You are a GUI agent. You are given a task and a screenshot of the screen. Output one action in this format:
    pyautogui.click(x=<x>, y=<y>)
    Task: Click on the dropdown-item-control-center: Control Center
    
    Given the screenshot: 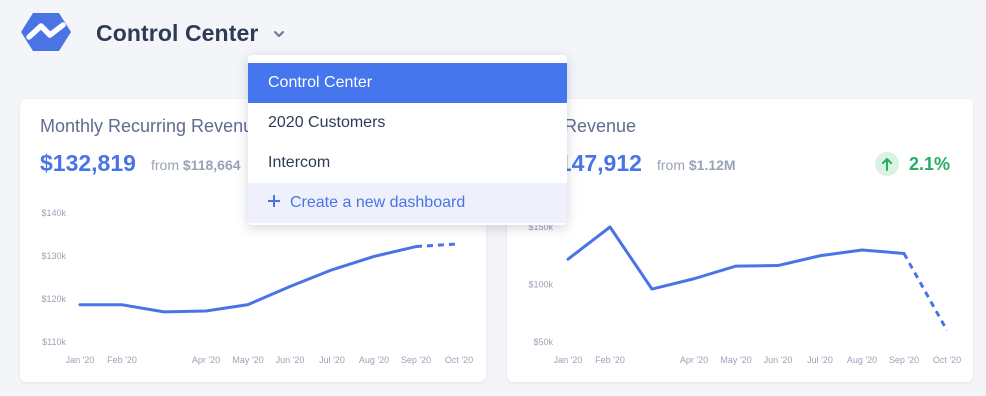 What is the action you would take?
    pyautogui.click(x=407, y=83)
    